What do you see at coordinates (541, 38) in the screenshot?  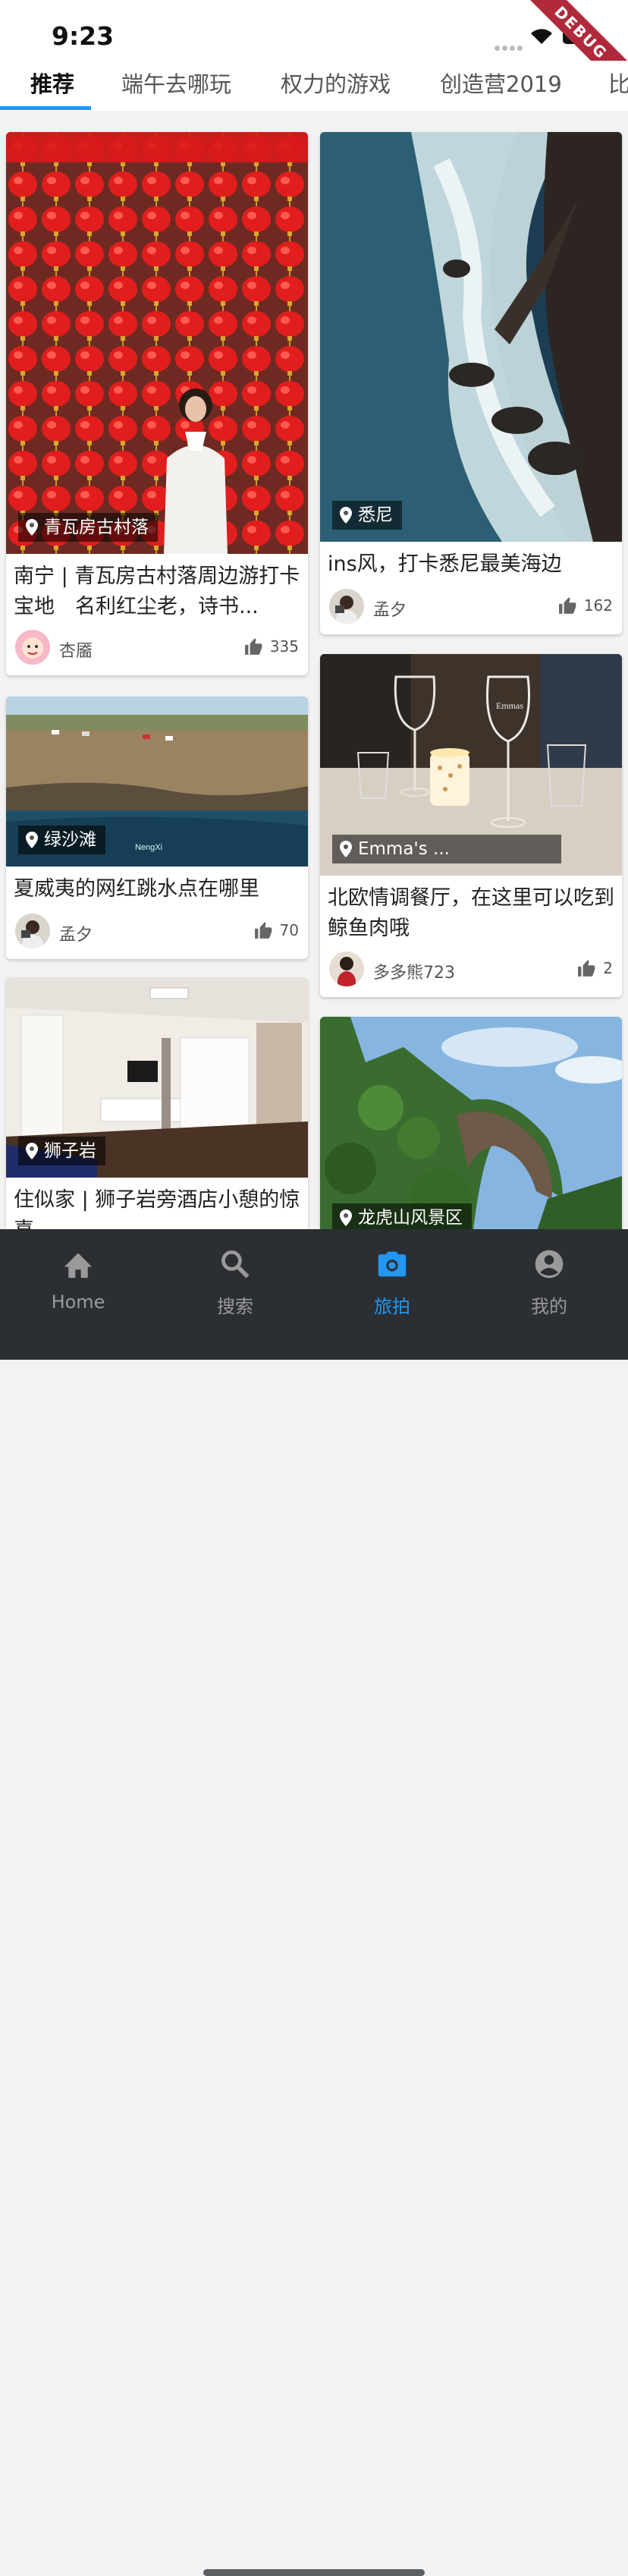 I see `wifi-icon` at bounding box center [541, 38].